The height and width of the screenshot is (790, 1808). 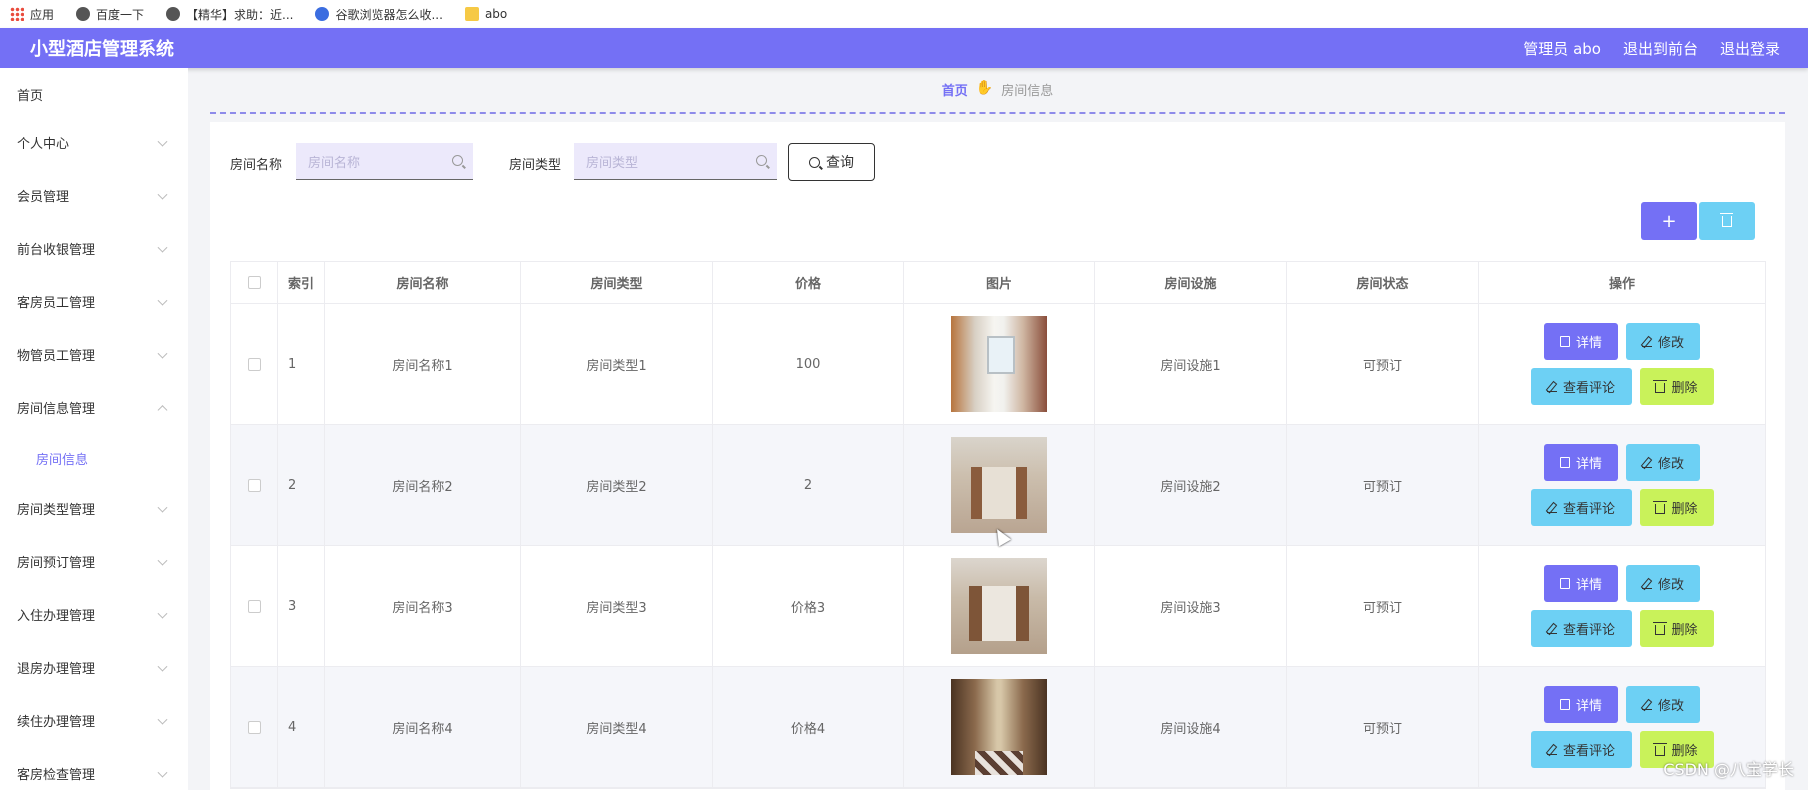 What do you see at coordinates (94, 407) in the screenshot?
I see `sidebar-item-room-info-mgmt: 房间信息管理` at bounding box center [94, 407].